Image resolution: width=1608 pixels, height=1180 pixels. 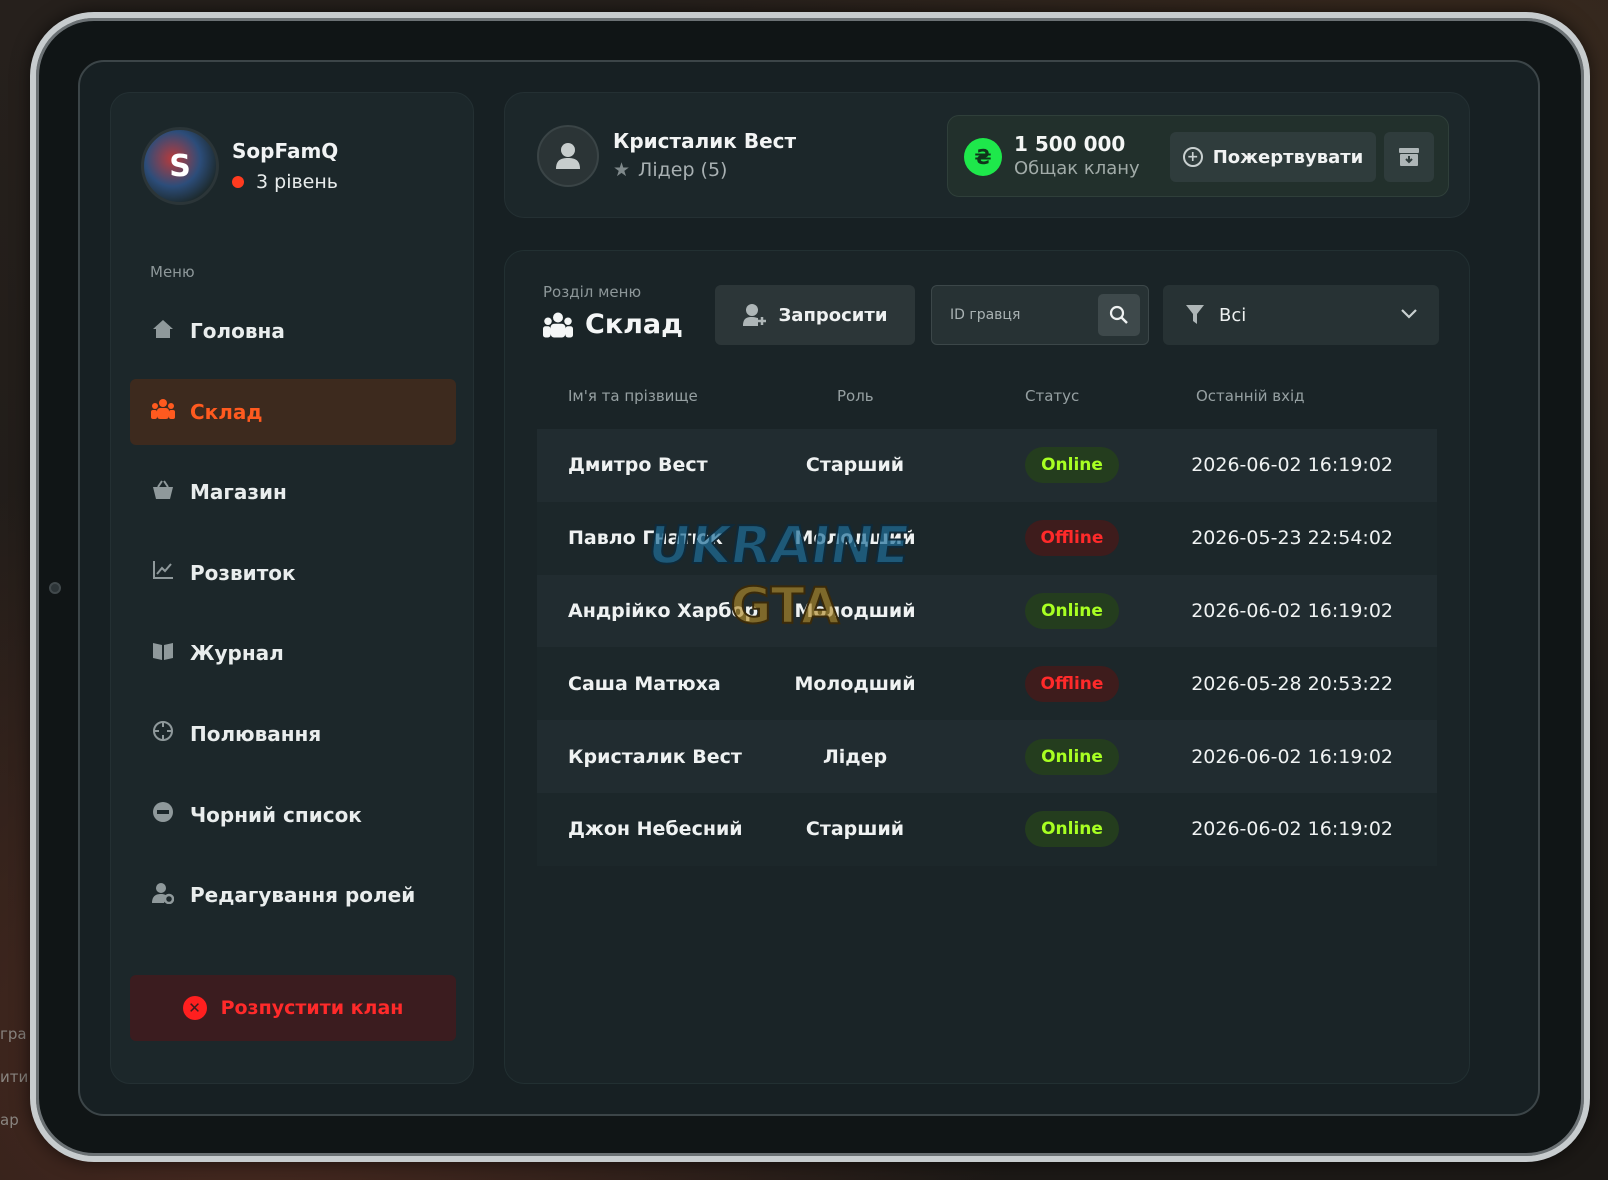 I want to click on archive-button, so click(x=1409, y=157).